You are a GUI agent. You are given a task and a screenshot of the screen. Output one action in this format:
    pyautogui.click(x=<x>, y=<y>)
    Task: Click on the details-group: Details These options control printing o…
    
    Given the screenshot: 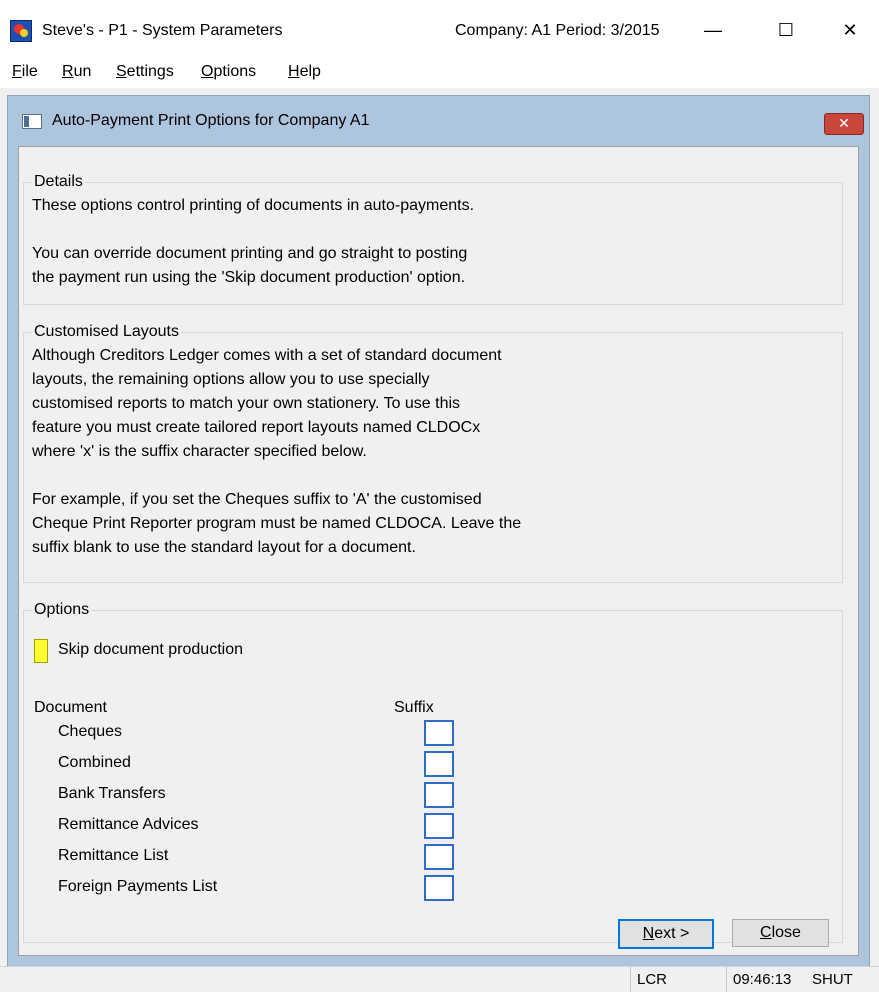 What is the action you would take?
    pyautogui.click(x=433, y=239)
    